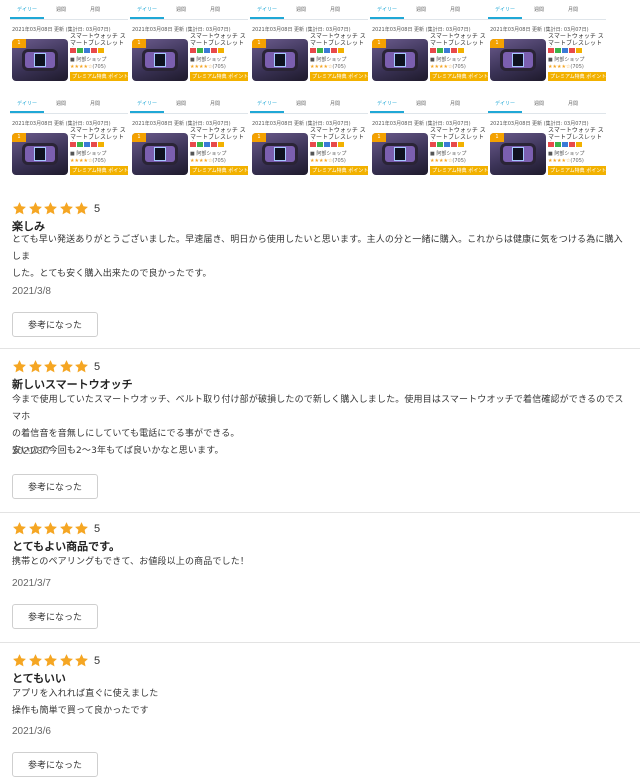 This screenshot has height=780, width=640. What do you see at coordinates (539, 30) in the screenshot?
I see `update-date: 2021年03月08日 更新 (集計日: 03月07日)` at bounding box center [539, 30].